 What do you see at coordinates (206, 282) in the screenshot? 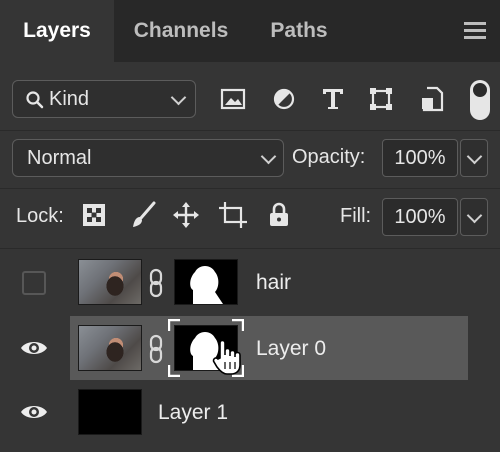
I see `layer-mask-thumbnail` at bounding box center [206, 282].